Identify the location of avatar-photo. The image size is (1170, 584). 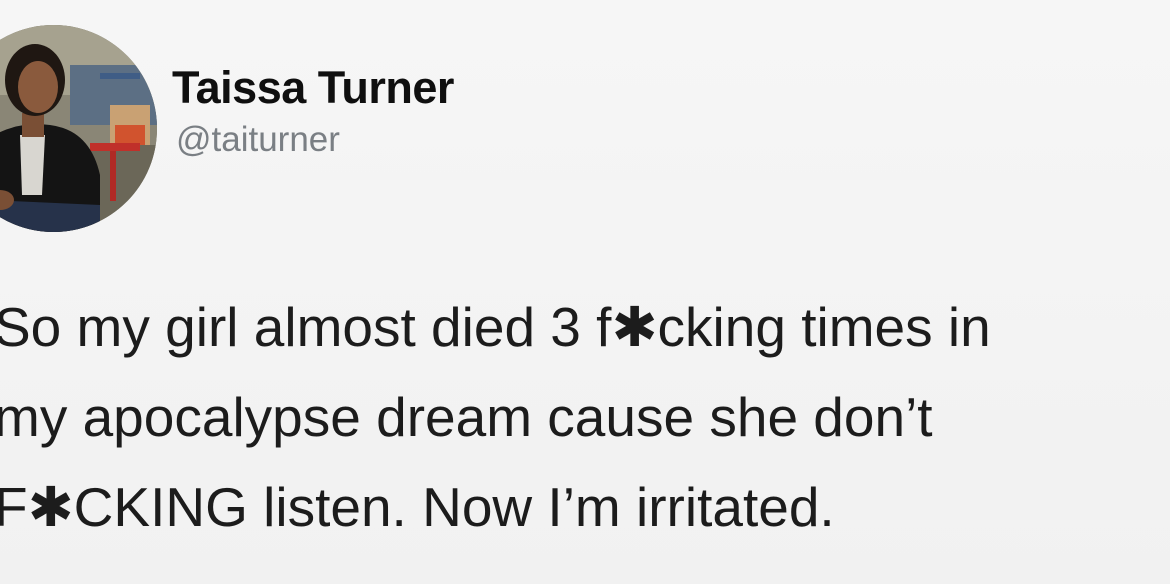
(78, 128).